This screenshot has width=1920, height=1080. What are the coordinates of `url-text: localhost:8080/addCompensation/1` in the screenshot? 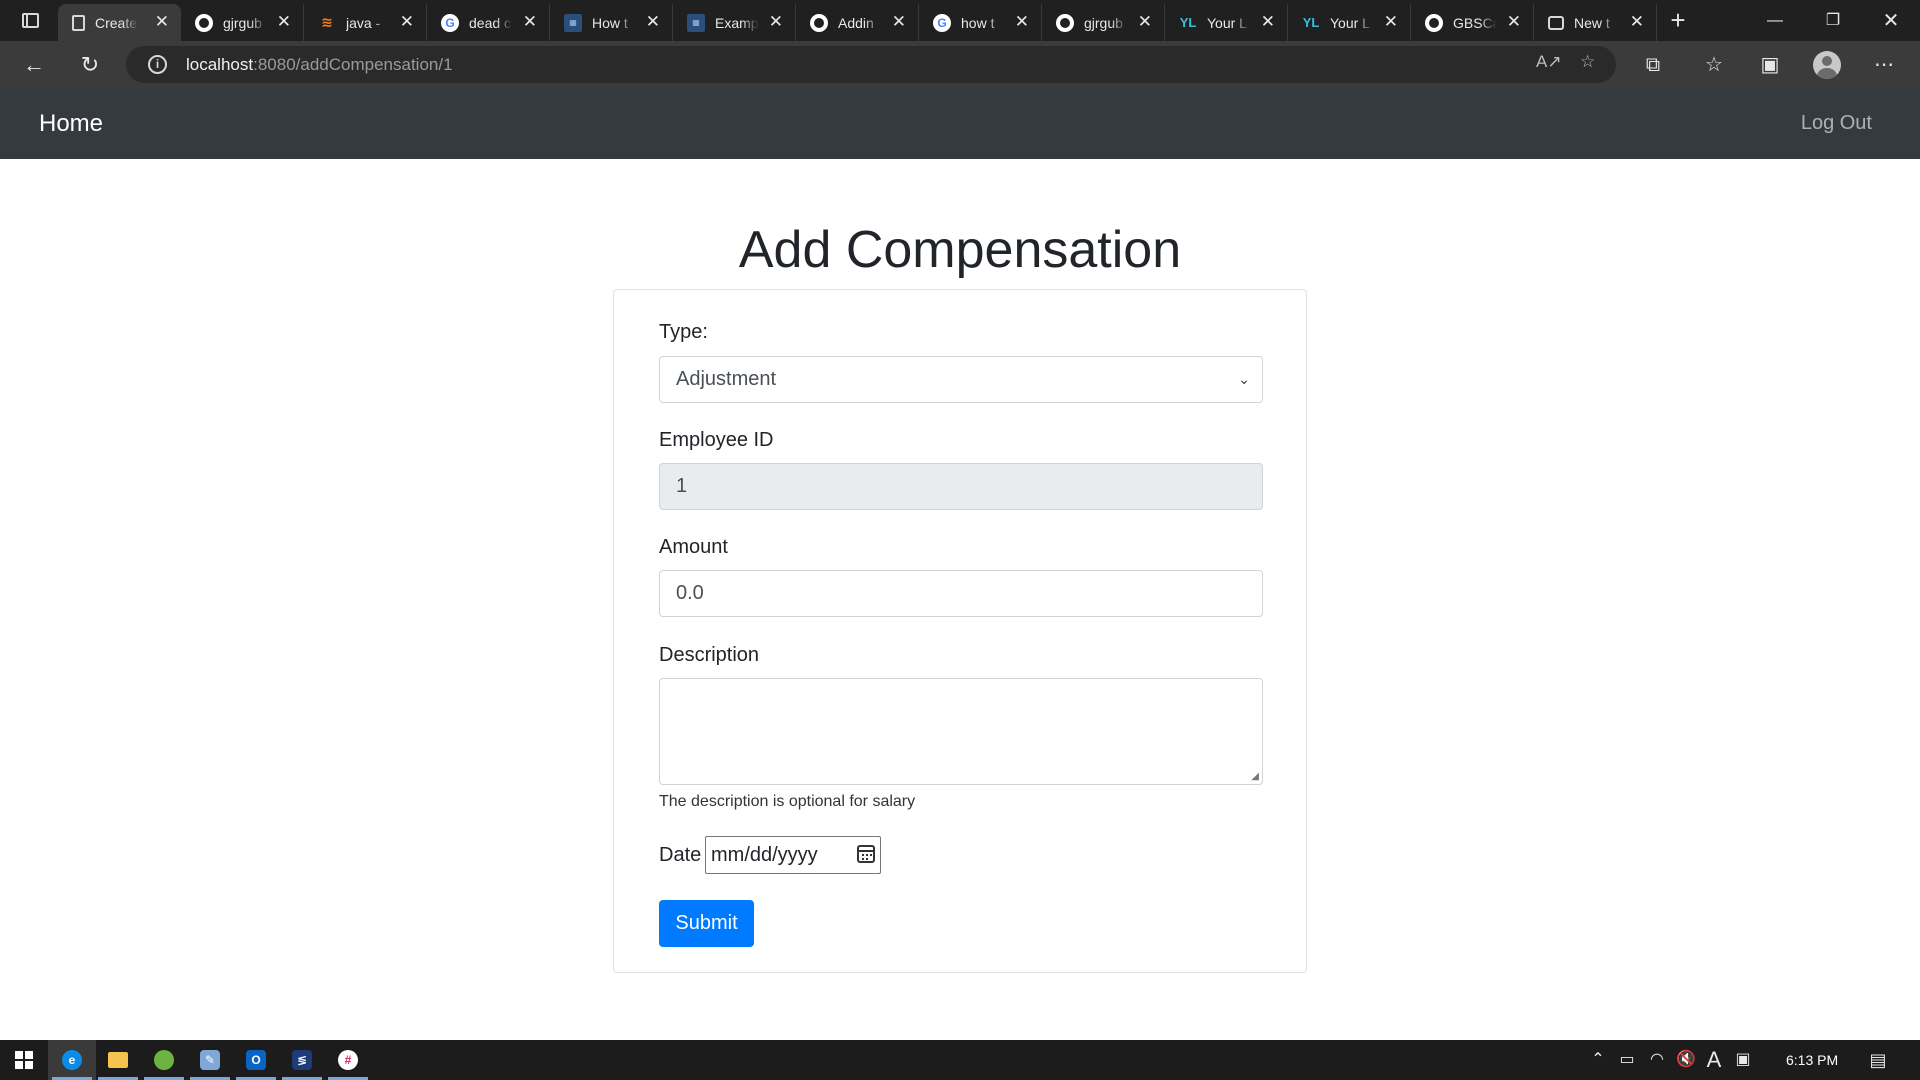 It's located at (319, 65).